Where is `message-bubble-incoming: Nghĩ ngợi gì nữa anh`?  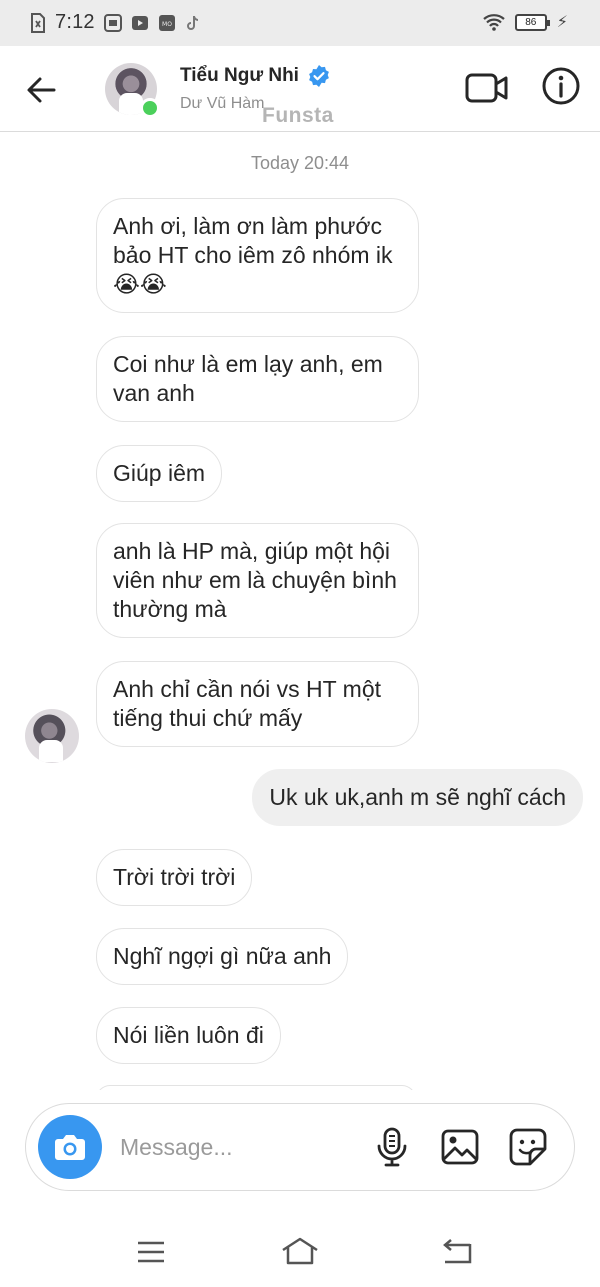 message-bubble-incoming: Nghĩ ngợi gì nữa anh is located at coordinates (222, 956).